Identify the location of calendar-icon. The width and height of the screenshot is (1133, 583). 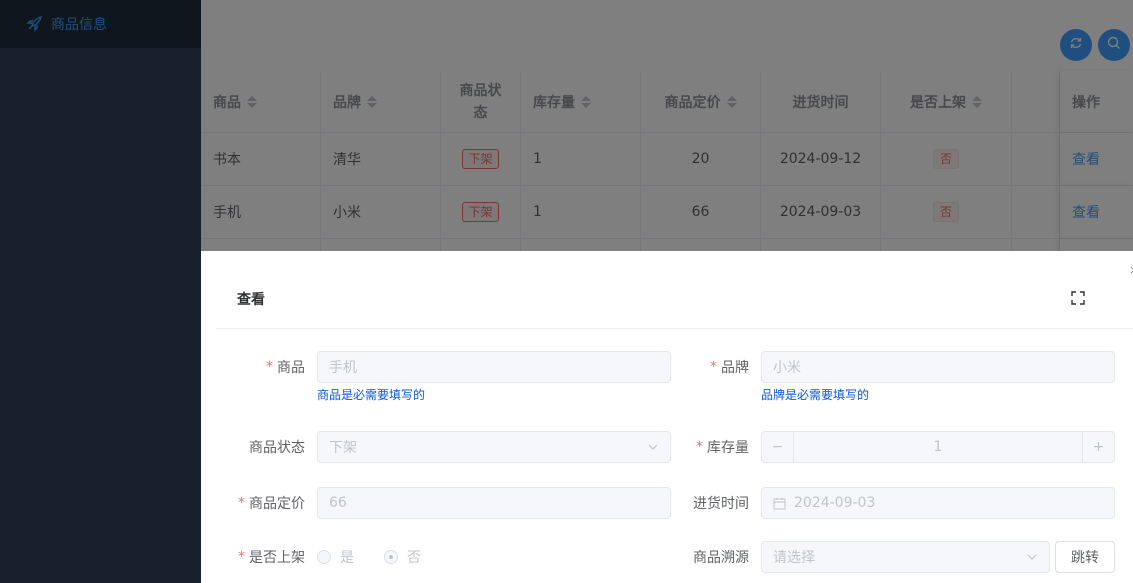
(779, 503).